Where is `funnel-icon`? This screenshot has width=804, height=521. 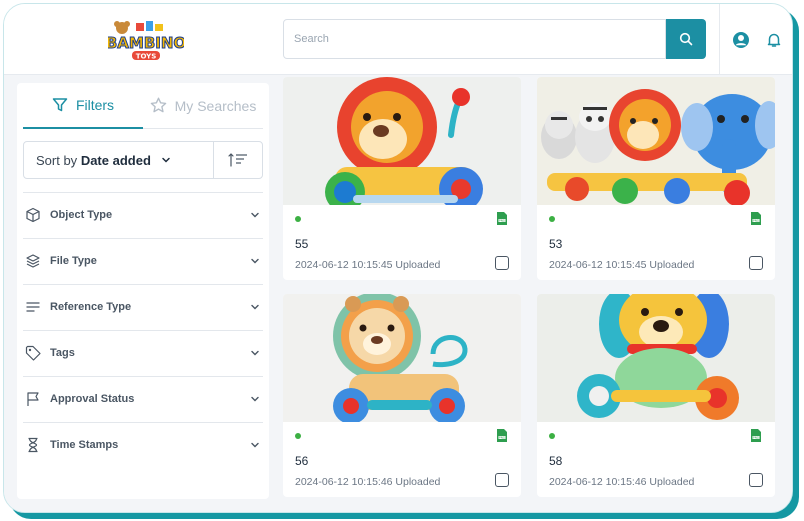 funnel-icon is located at coordinates (60, 105).